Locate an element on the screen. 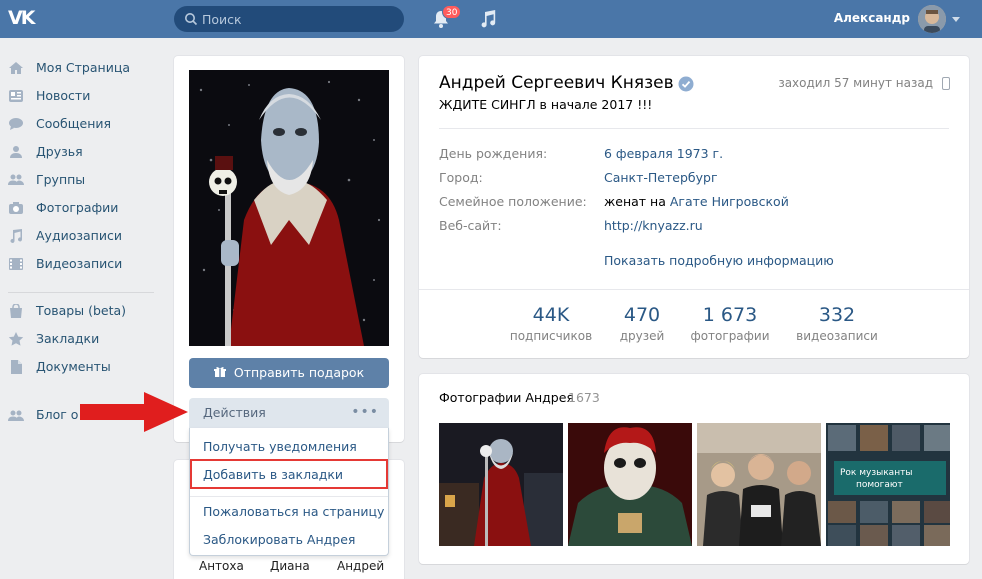 This screenshot has width=982, height=579. photos-count: 1673 is located at coordinates (584, 397).